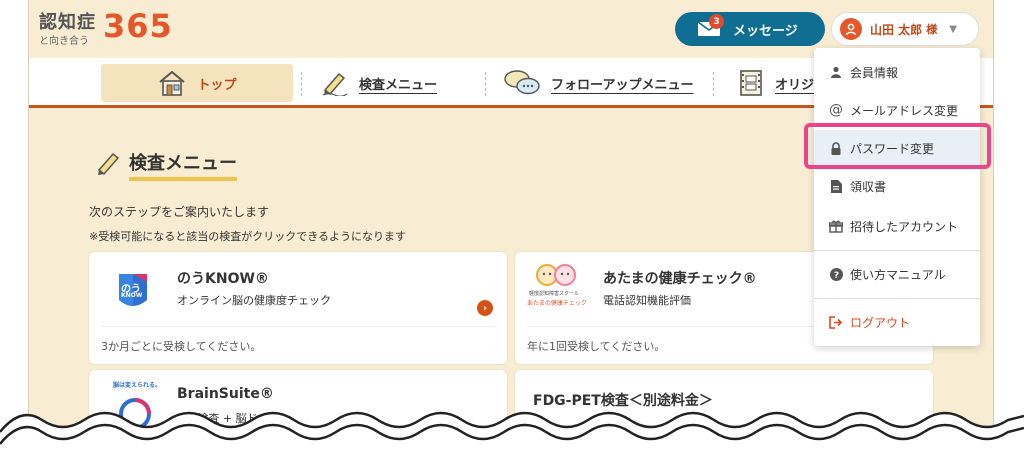  What do you see at coordinates (953, 29) in the screenshot?
I see `chevron-down-icon: ▼` at bounding box center [953, 29].